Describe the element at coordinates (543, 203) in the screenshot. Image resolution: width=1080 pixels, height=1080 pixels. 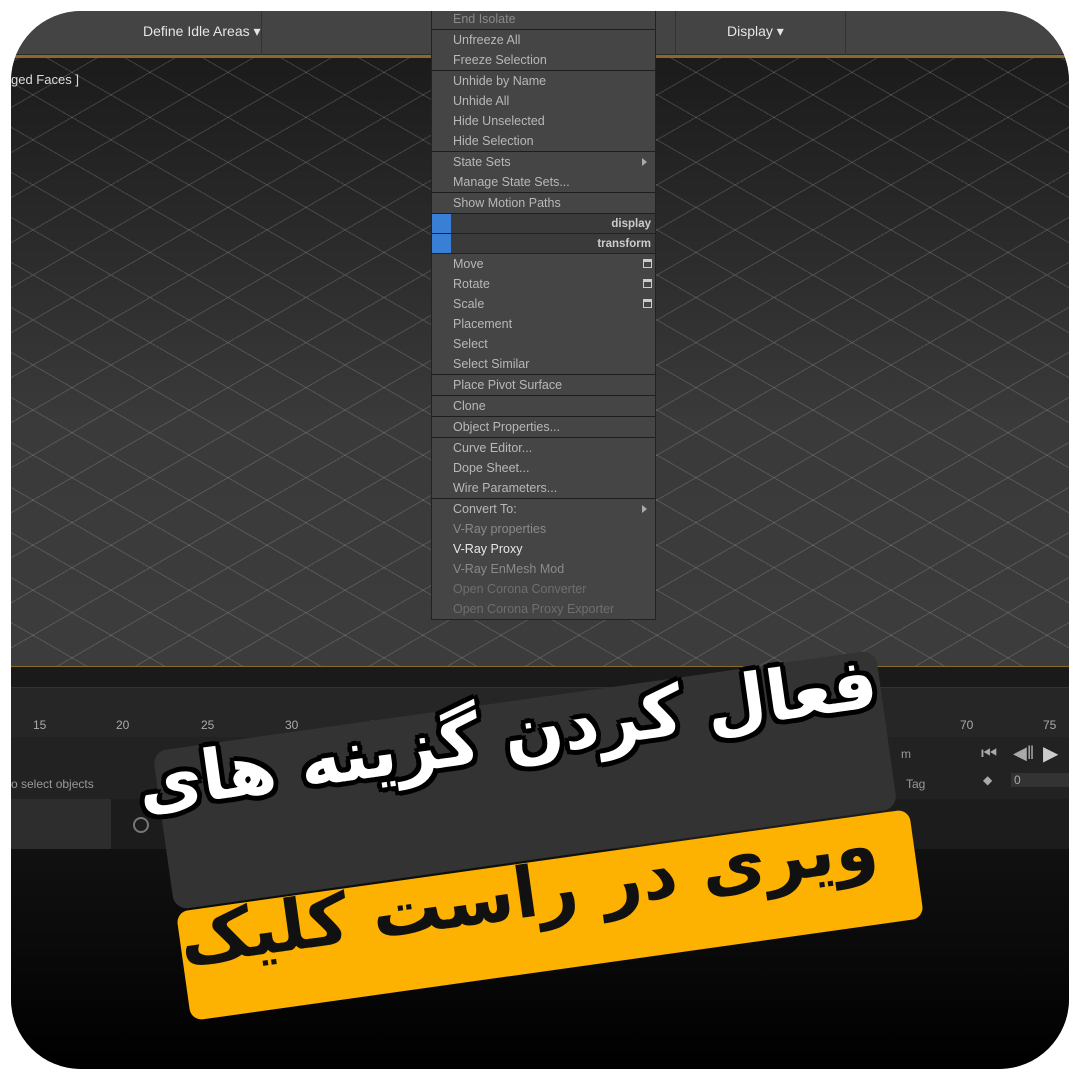
I see `menu-item-show-motion-paths: Show Motion Paths` at that location.